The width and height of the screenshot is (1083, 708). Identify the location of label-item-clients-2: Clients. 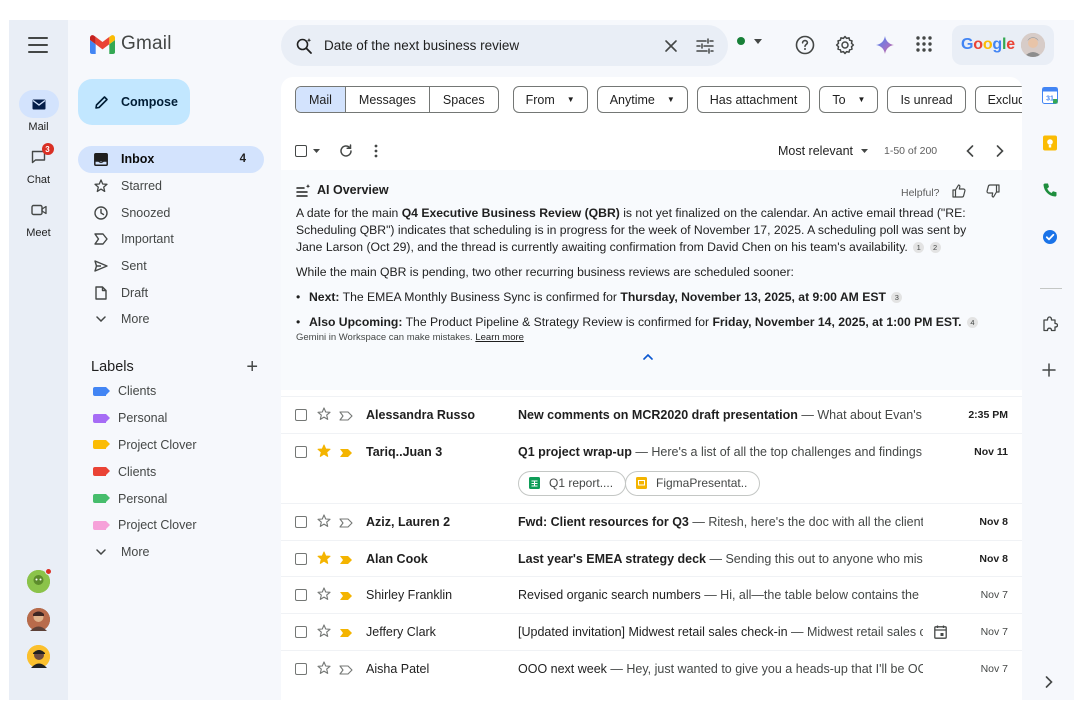
(171, 471).